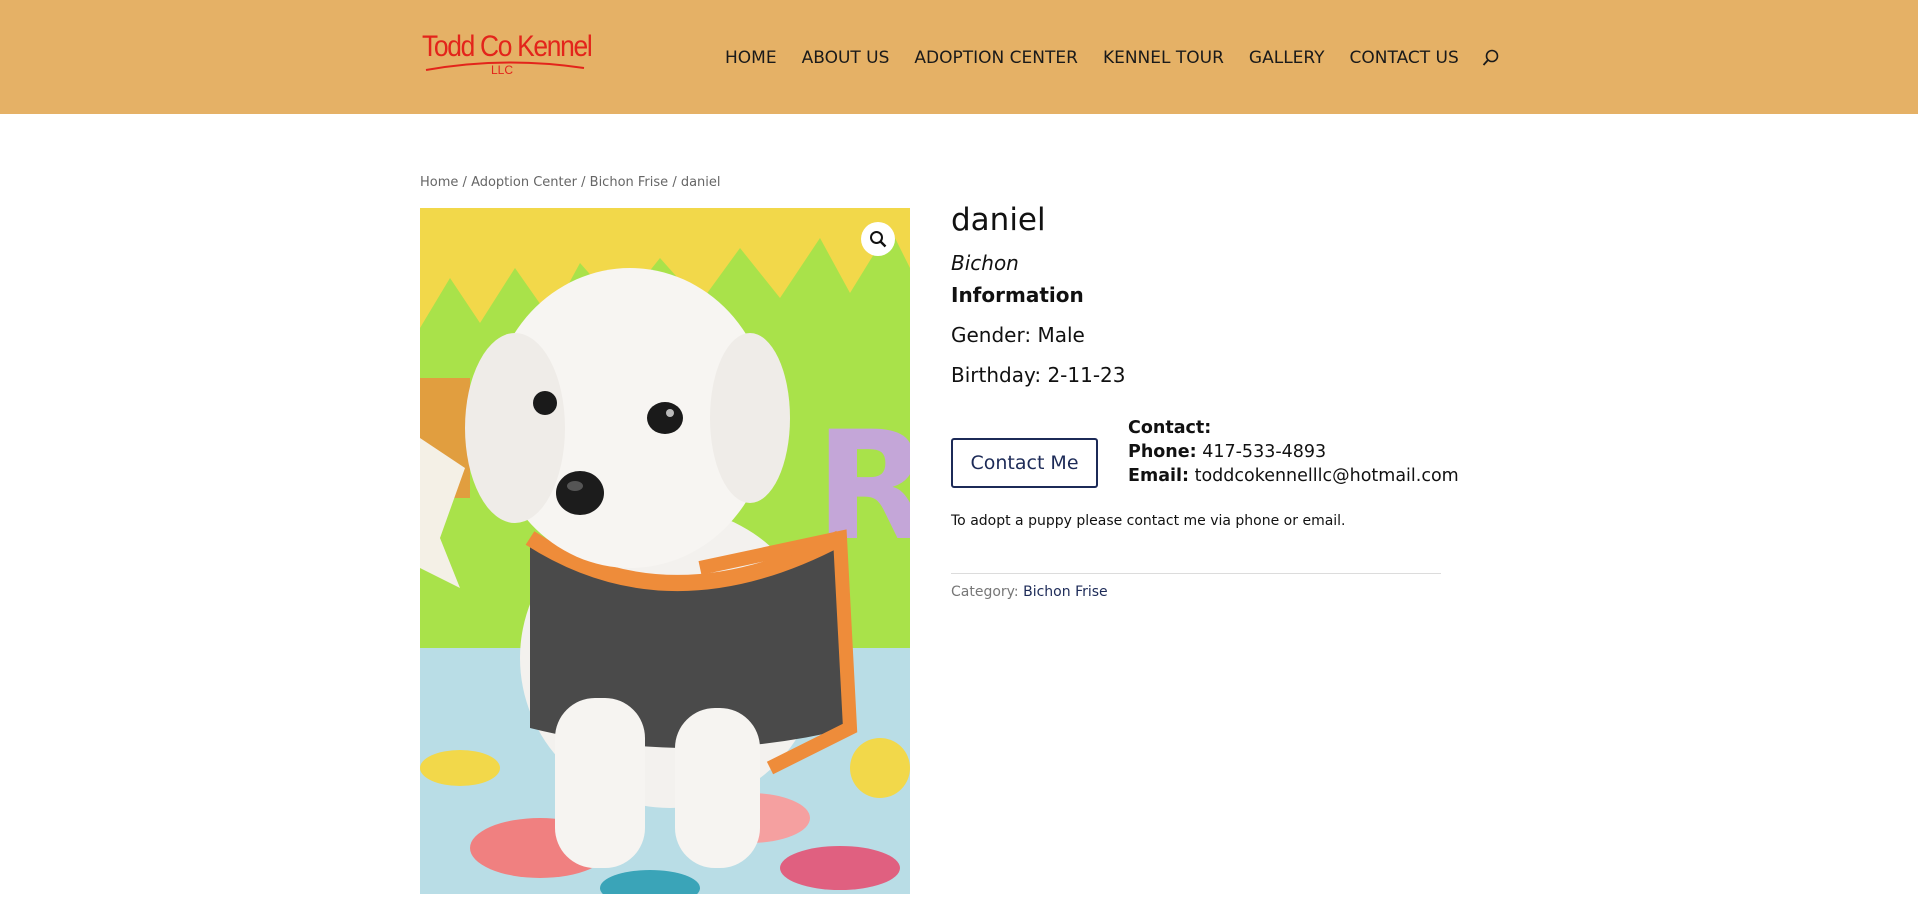 The width and height of the screenshot is (1918, 919). Describe the element at coordinates (502, 70) in the screenshot. I see `logo-subtext: LLC` at that location.